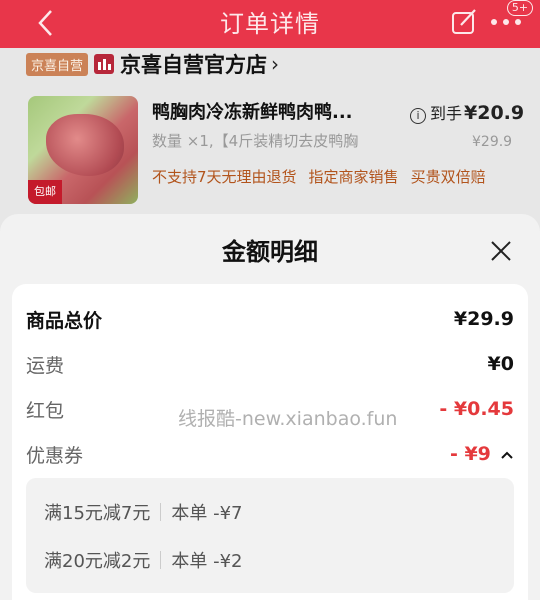  I want to click on coupon-name: 满20元减2元, so click(97, 561).